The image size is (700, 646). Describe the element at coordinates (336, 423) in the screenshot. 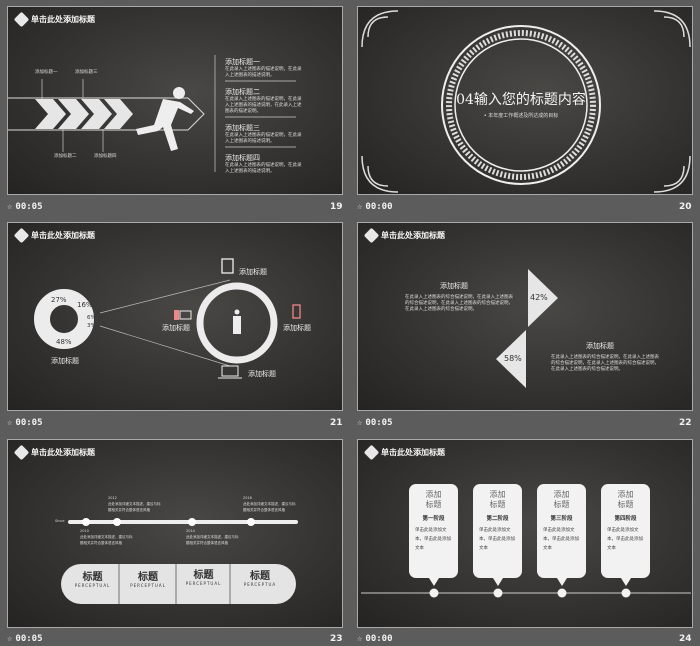

I see `slide-number-21: 21` at that location.